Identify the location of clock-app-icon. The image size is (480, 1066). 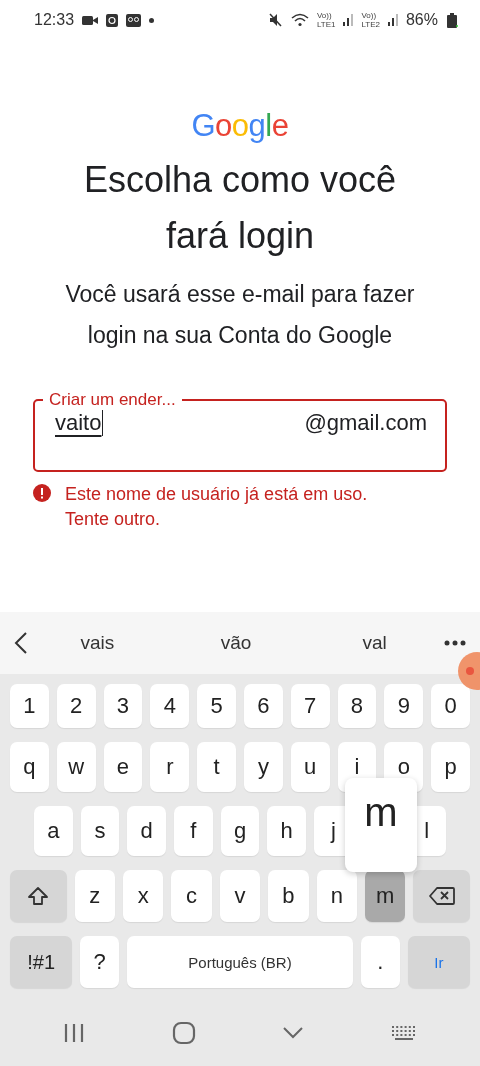
(112, 20).